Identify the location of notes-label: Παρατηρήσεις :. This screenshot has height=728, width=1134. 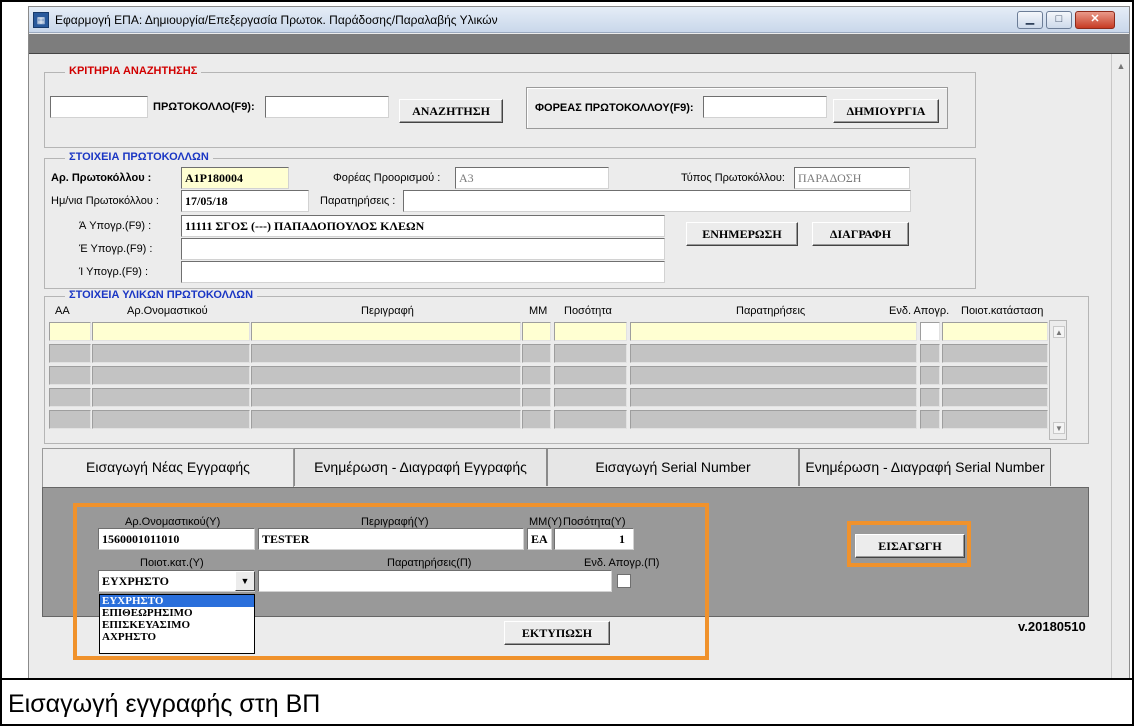
(358, 201).